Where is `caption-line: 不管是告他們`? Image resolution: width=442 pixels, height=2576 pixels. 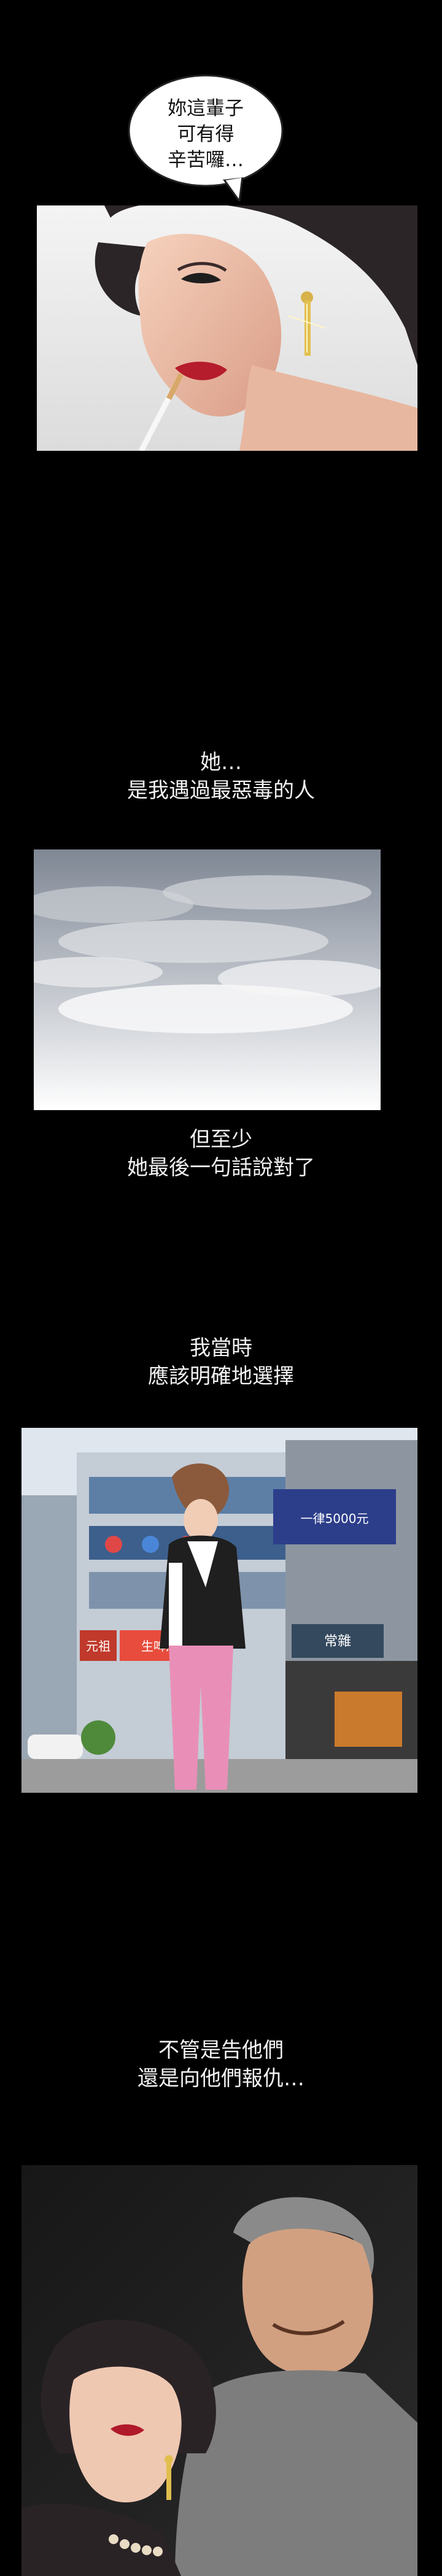 caption-line: 不管是告他們 is located at coordinates (221, 2050).